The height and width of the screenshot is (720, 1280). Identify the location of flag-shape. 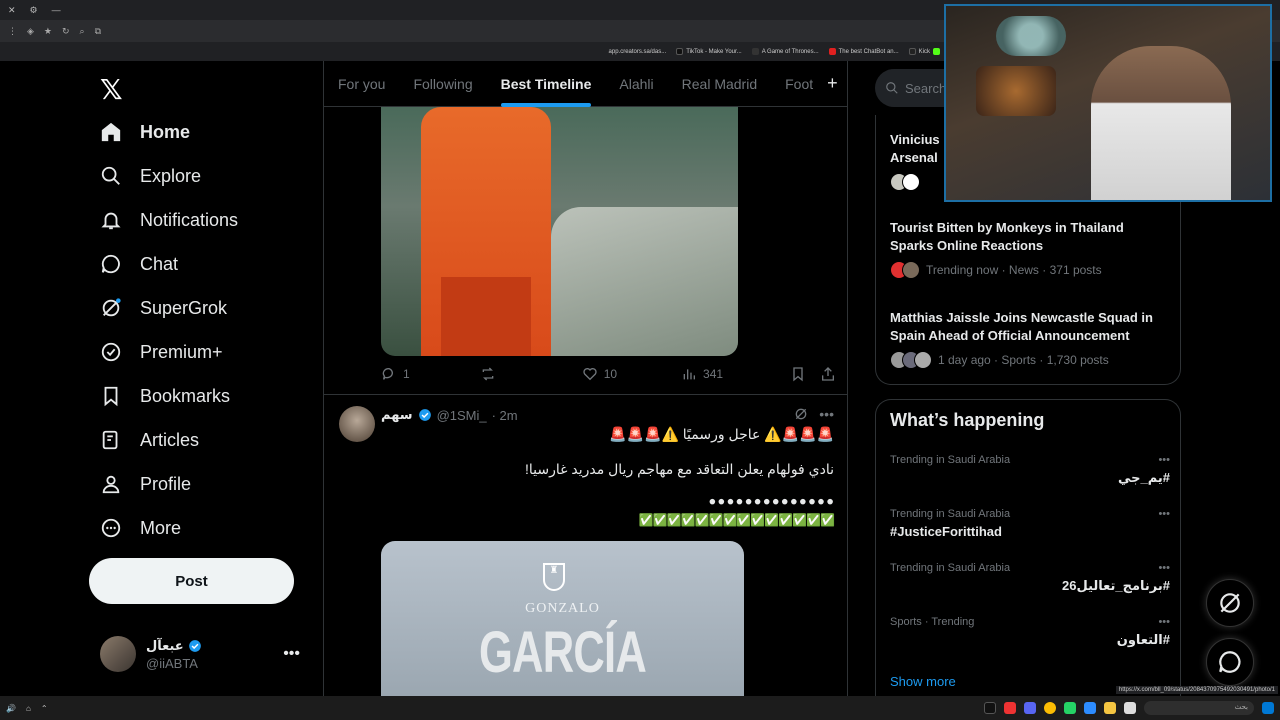
(644, 281).